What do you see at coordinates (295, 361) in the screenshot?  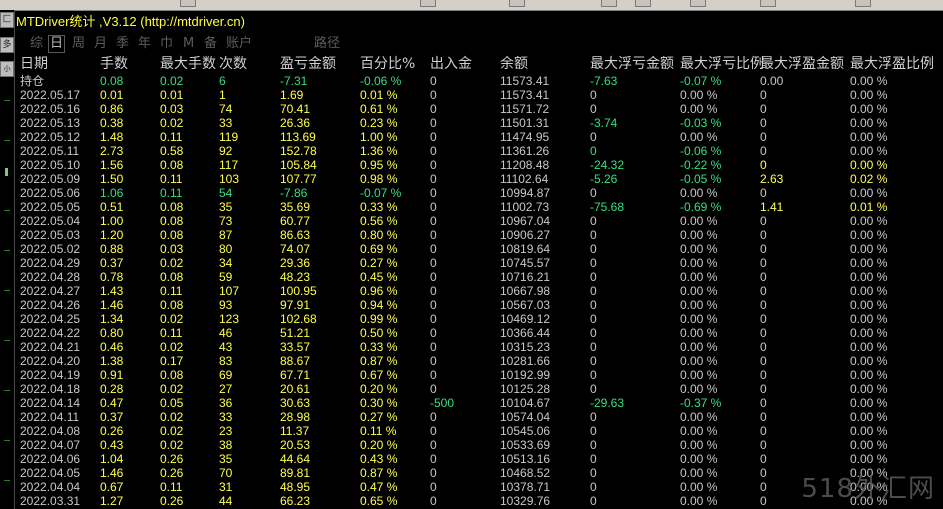 I see `cell-pl: 88.67` at bounding box center [295, 361].